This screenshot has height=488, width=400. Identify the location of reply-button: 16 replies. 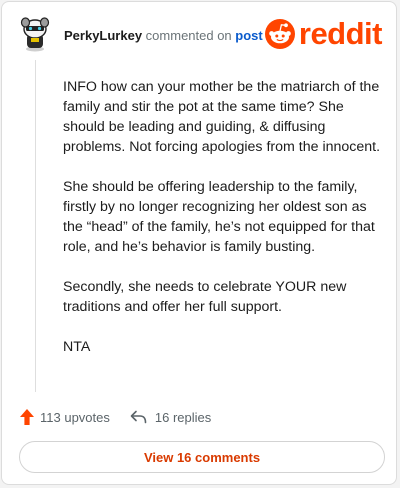
(170, 417).